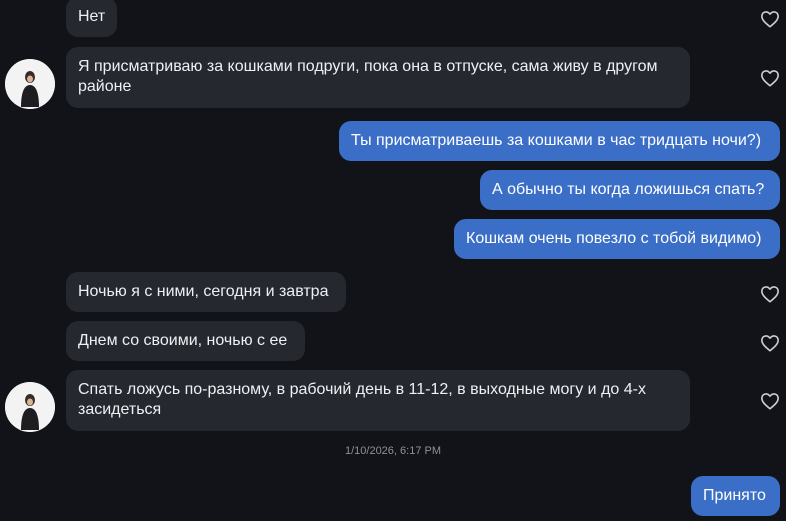  Describe the element at coordinates (630, 190) in the screenshot. I see `message-outgoing: А обычно ты когда ложишься спать?` at that location.